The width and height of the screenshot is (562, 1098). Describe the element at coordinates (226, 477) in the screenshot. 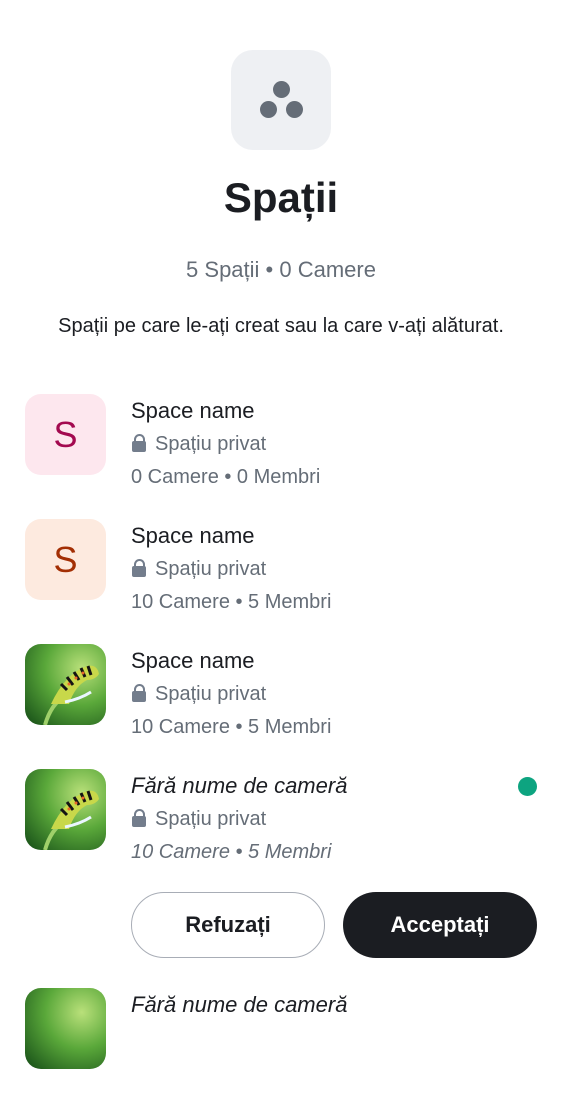

I see `space-counts: 0 Camere • 0 Membri` at that location.